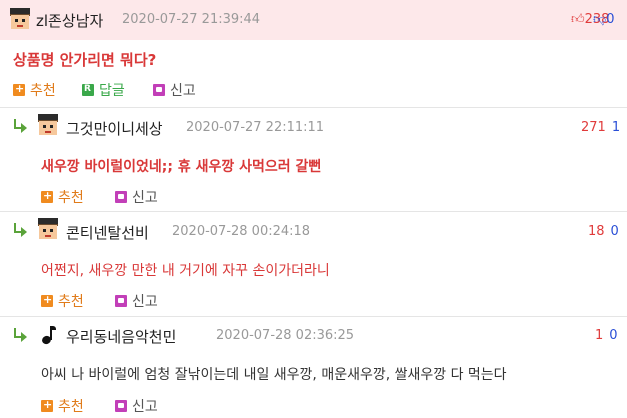 The image size is (627, 418). Describe the element at coordinates (114, 128) in the screenshot. I see `comment-author-nickname: 그것만이니세상` at that location.